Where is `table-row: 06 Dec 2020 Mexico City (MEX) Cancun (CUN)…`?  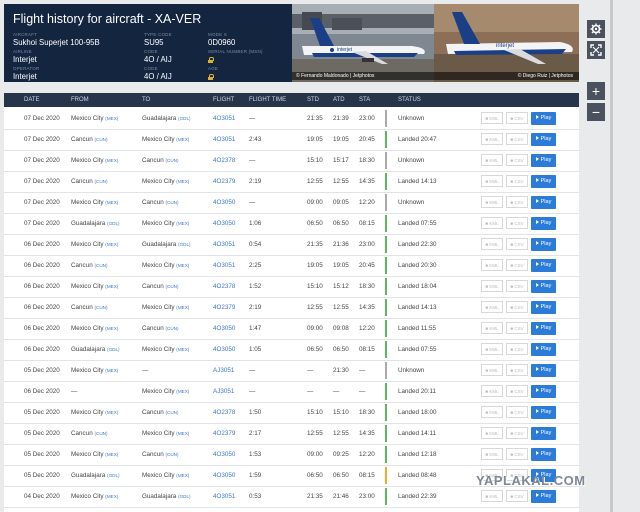
table-row: 06 Dec 2020 Mexico City (MEX) Cancun (CUN)… is located at coordinates (291, 329).